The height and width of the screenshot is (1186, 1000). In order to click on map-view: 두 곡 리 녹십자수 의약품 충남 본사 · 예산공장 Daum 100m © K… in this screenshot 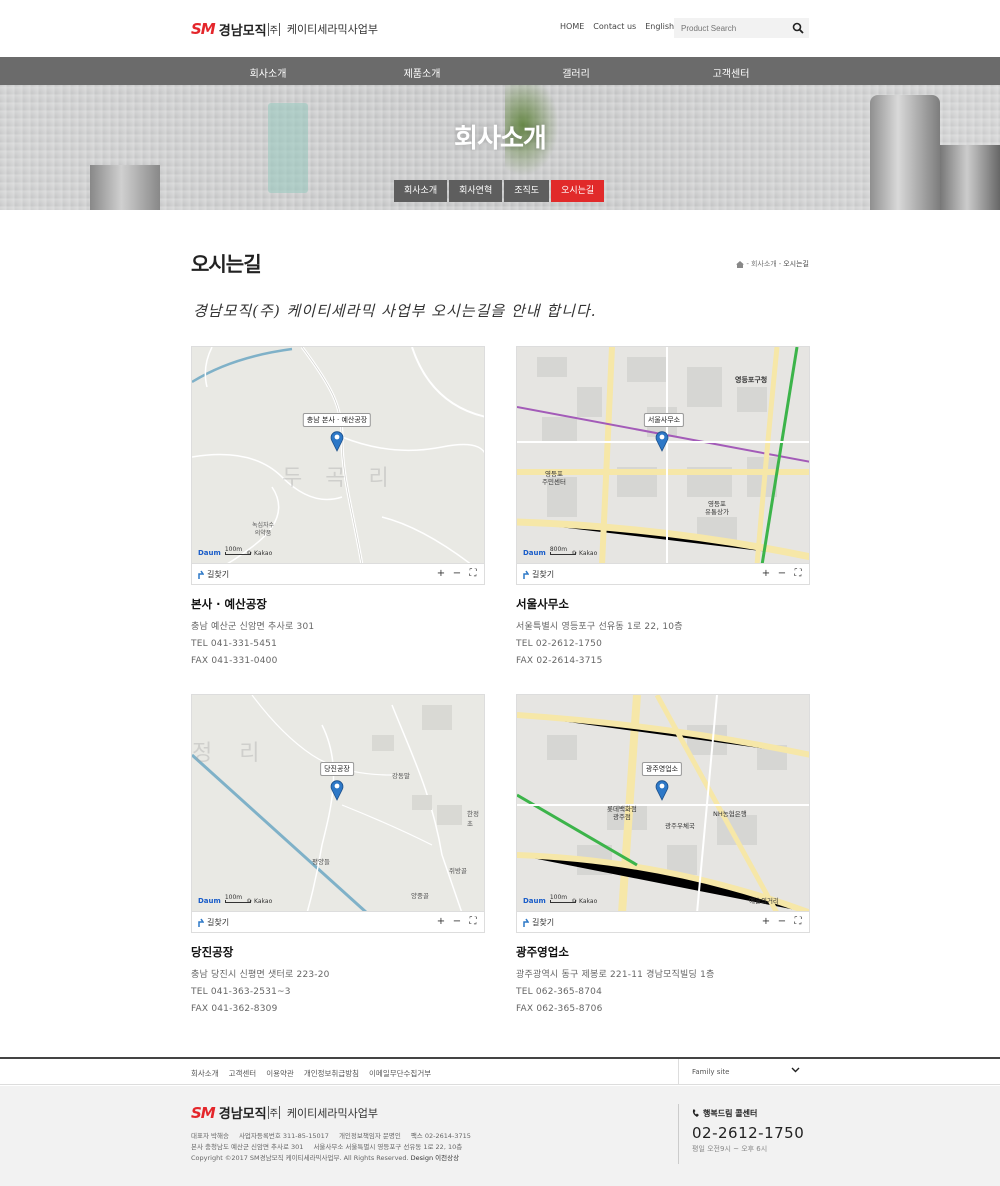, I will do `click(338, 455)`.